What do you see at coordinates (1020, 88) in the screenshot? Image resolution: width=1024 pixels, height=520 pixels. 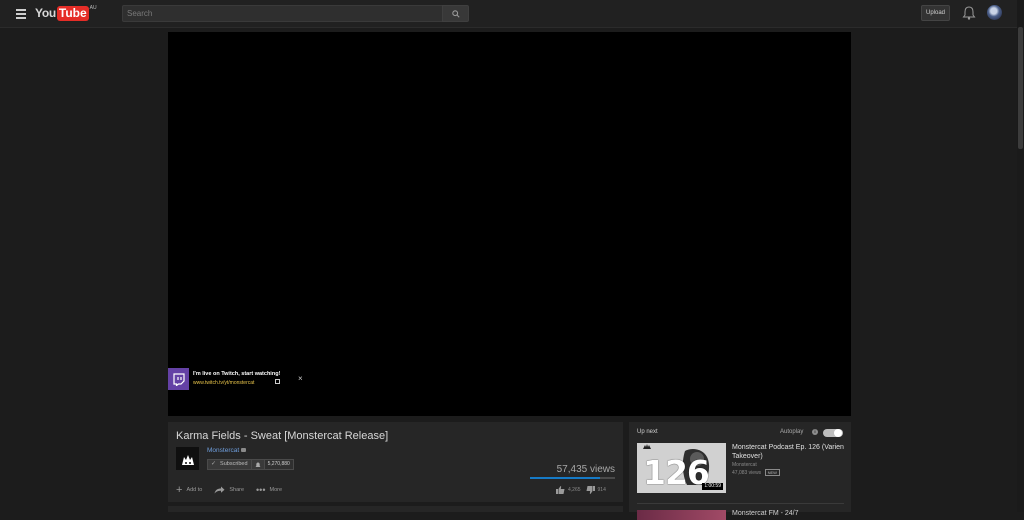 I see `scrollbar-thumb` at bounding box center [1020, 88].